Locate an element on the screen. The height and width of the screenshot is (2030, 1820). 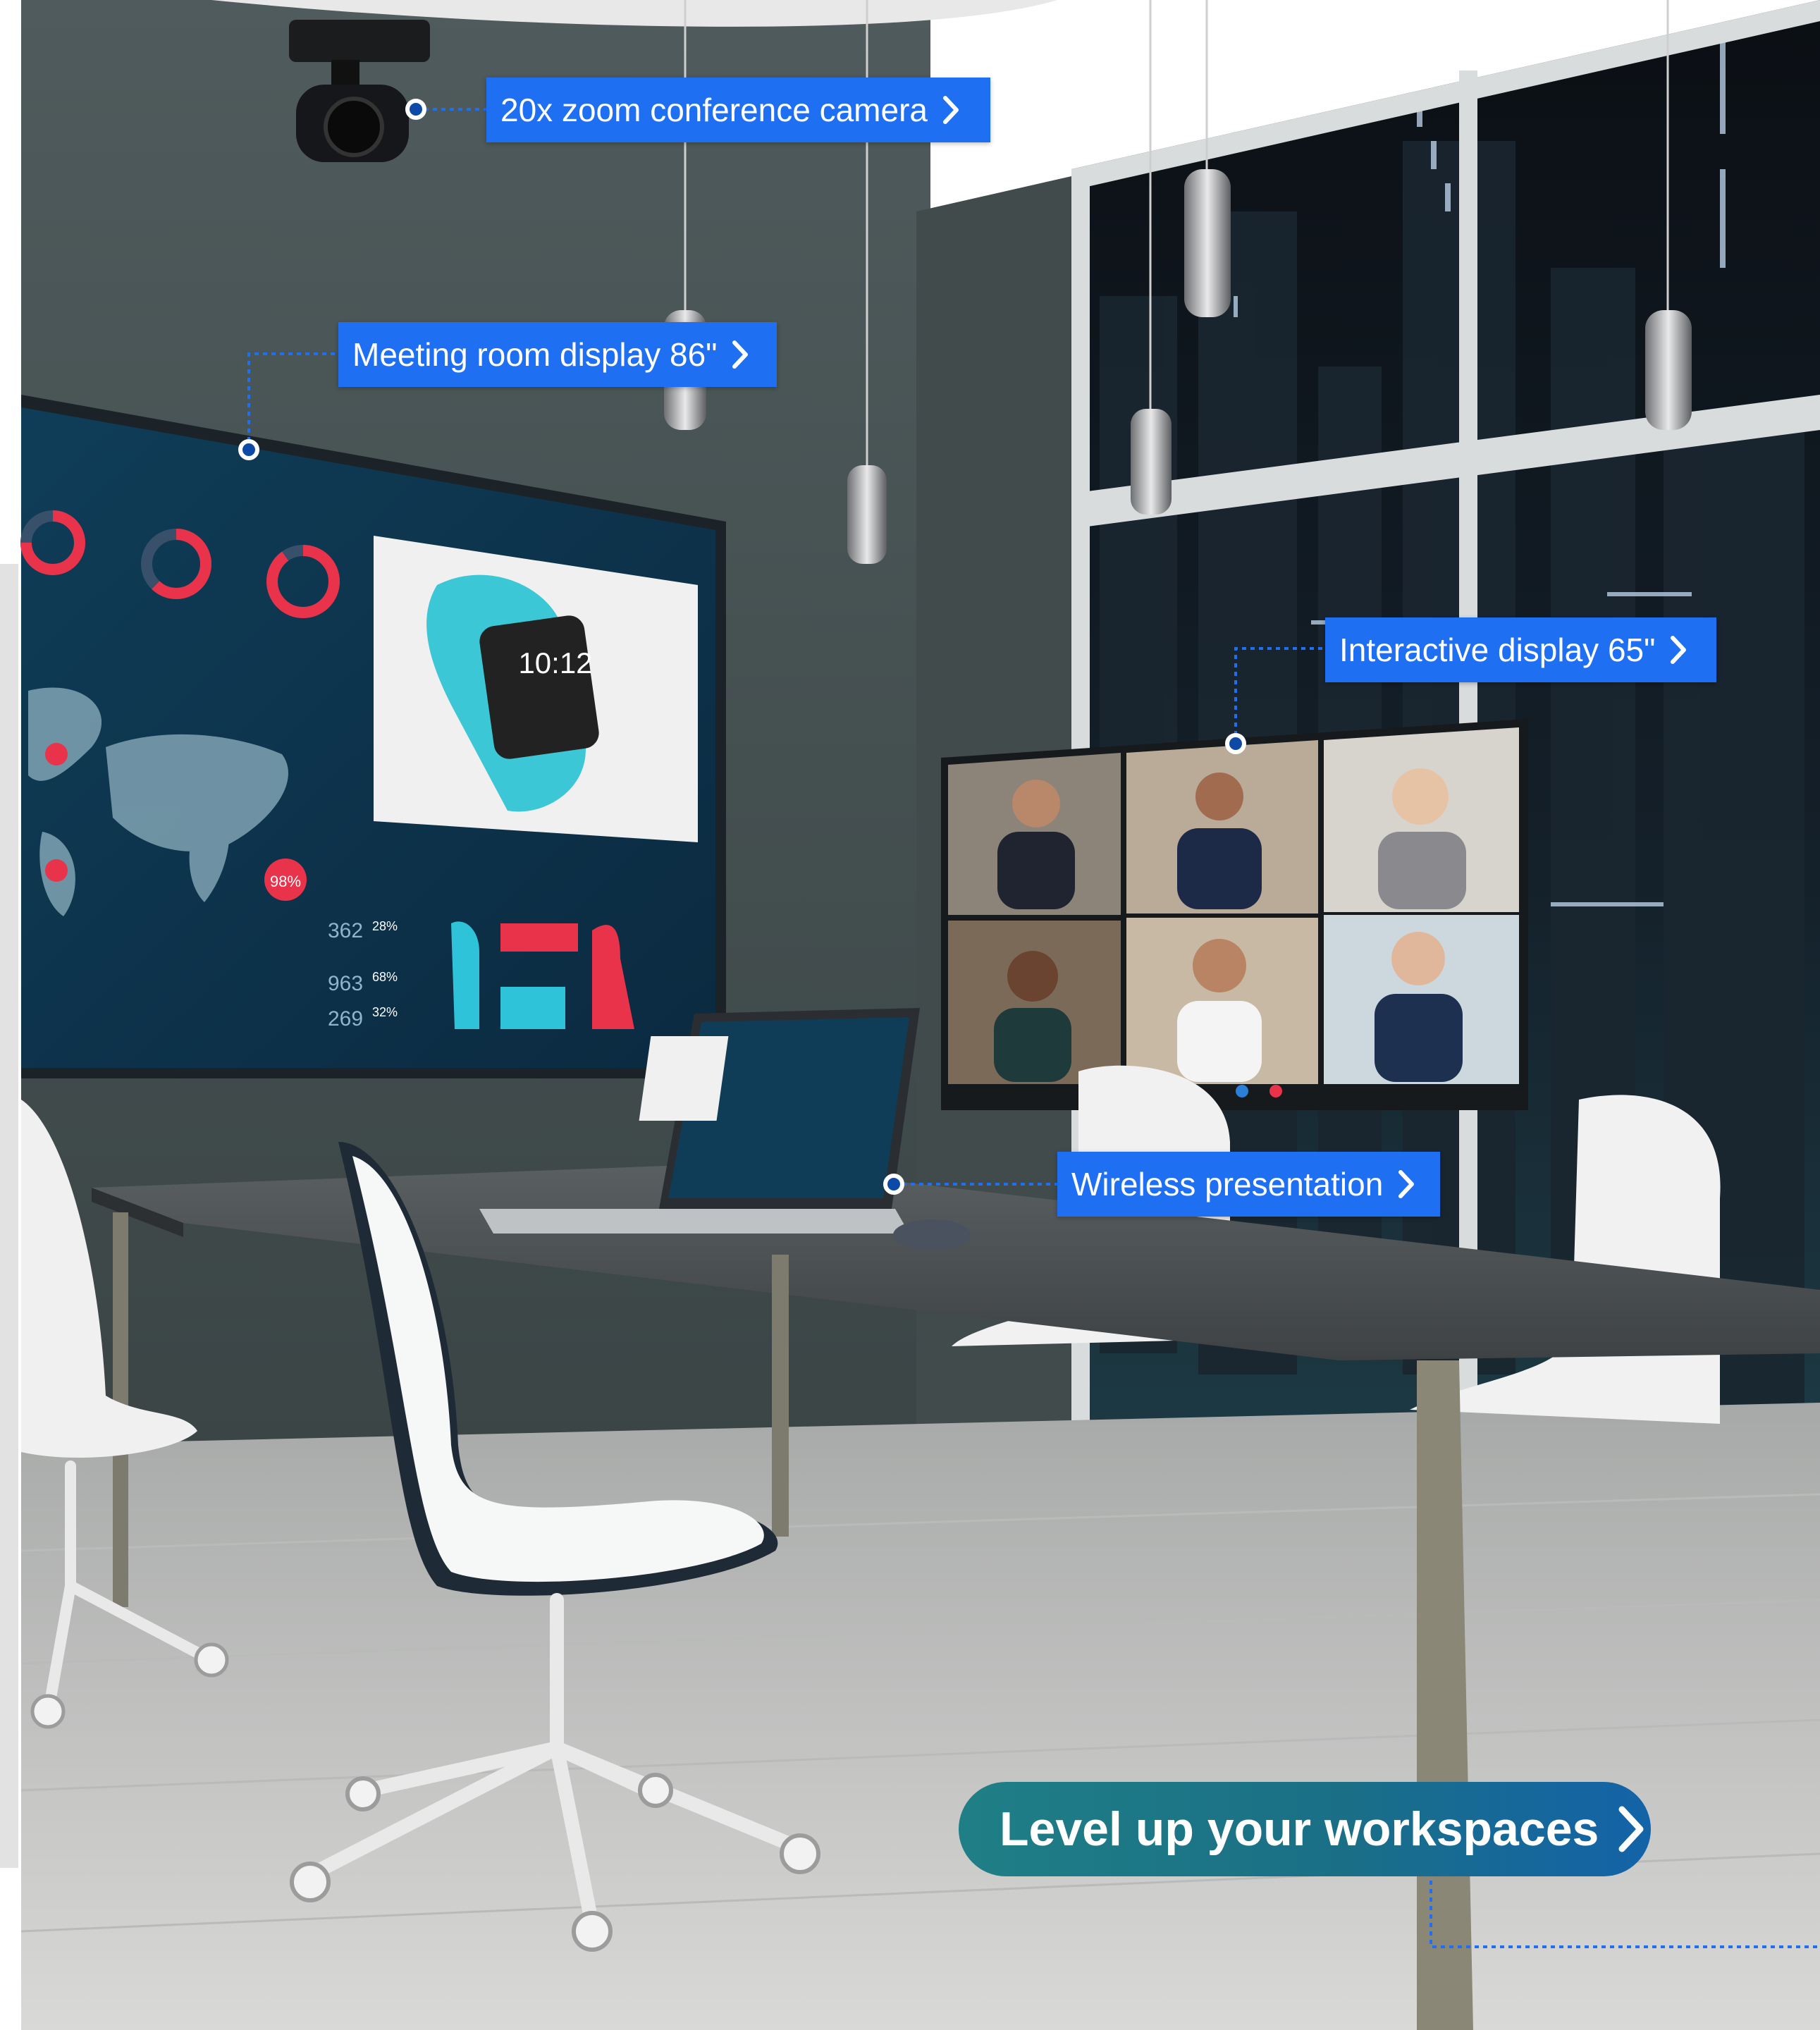
stat-3: 269 is located at coordinates (345, 1019).